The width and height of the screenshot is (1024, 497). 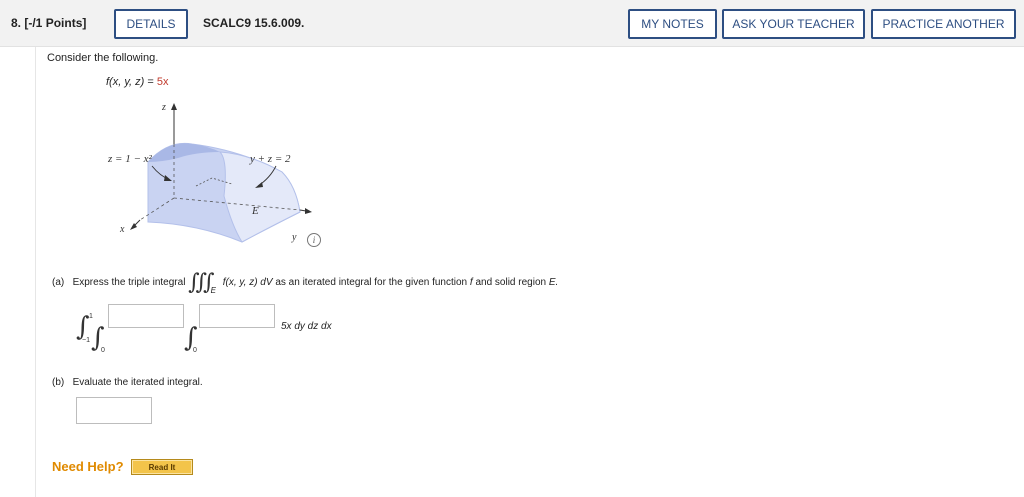 What do you see at coordinates (127, 382) in the screenshot?
I see `part-b-prompt: (b) Evaluate the iterated integral.` at bounding box center [127, 382].